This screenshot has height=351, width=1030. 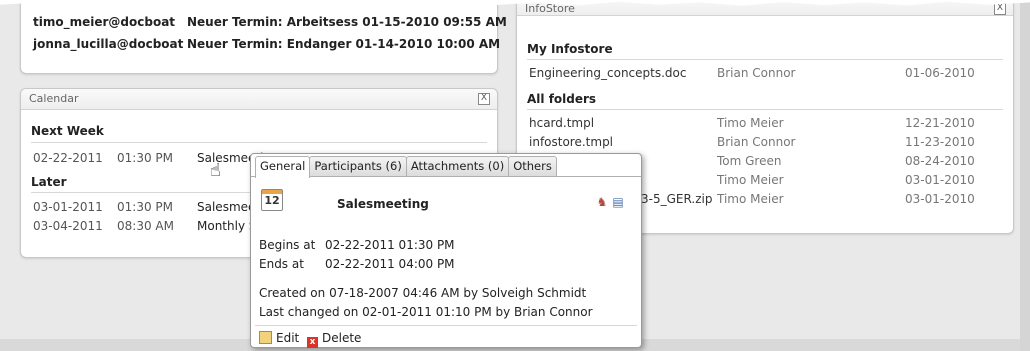 I want to click on file-name: hcard.tmpl, so click(x=561, y=123).